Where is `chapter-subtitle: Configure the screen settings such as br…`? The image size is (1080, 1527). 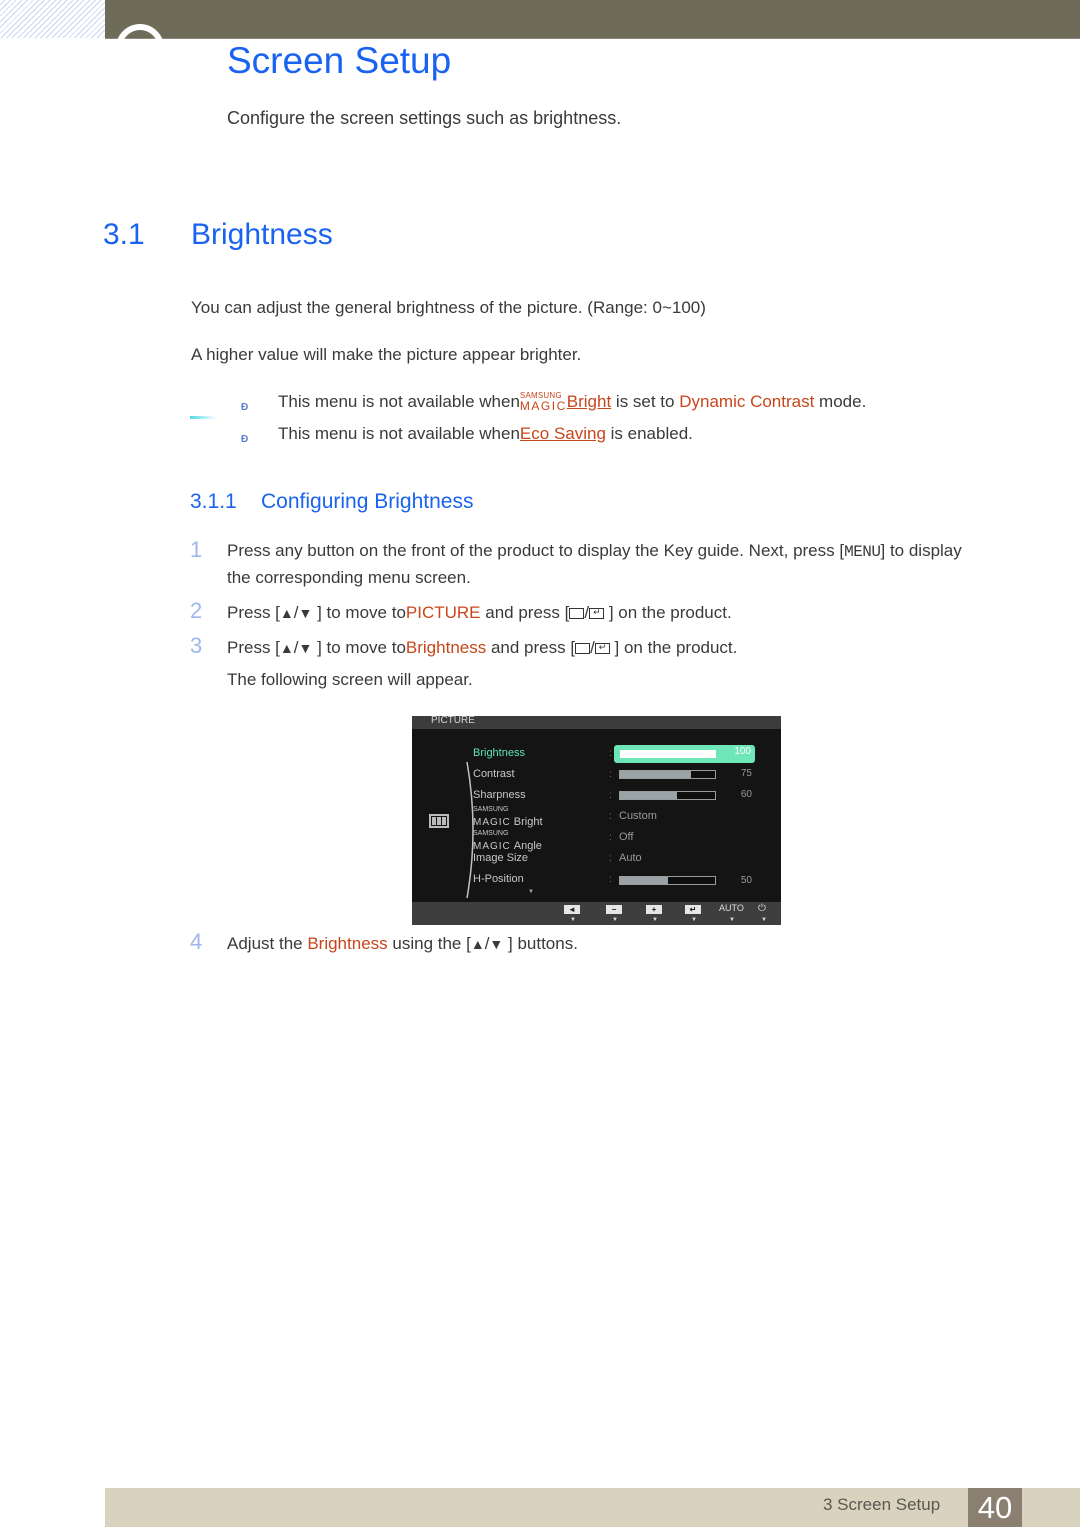 chapter-subtitle: Configure the screen settings such as br… is located at coordinates (424, 118).